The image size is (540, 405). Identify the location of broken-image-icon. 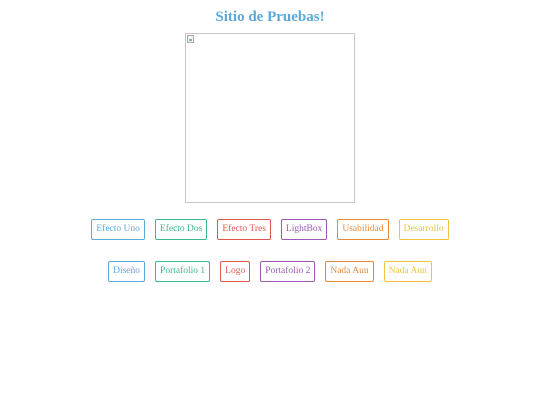
(190, 39).